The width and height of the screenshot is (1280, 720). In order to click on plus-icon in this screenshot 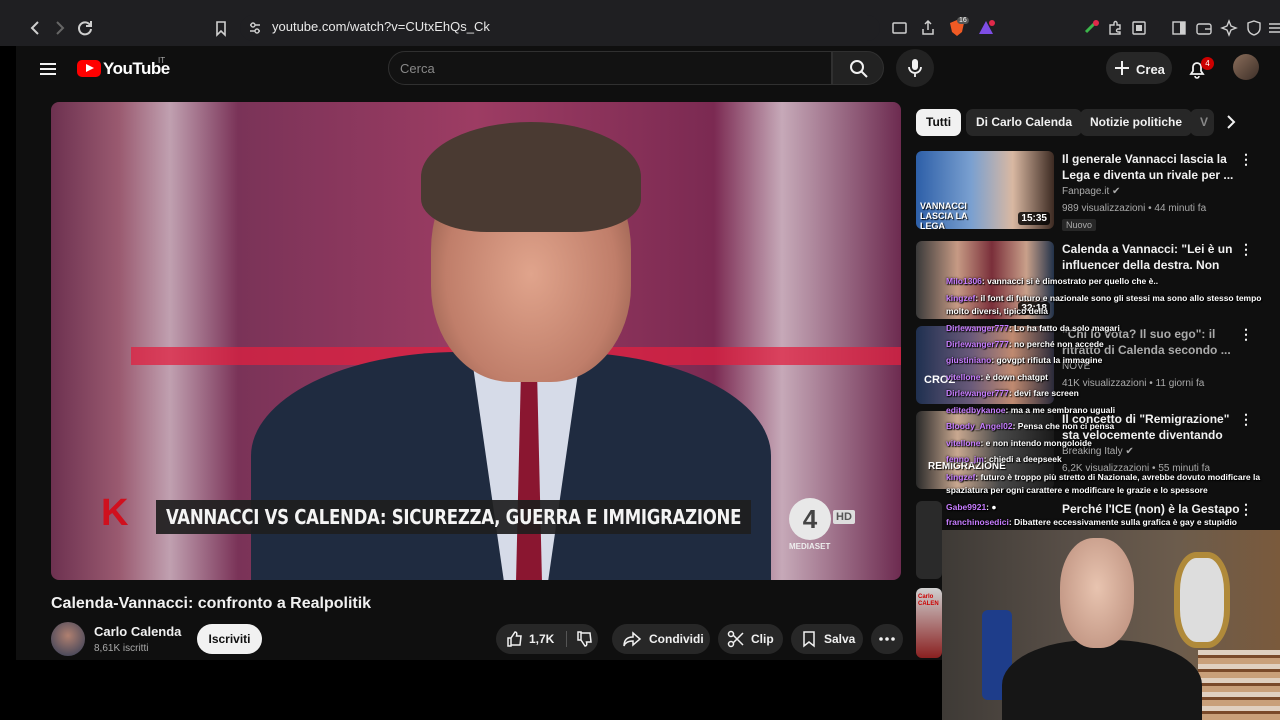, I will do `click(1122, 68)`.